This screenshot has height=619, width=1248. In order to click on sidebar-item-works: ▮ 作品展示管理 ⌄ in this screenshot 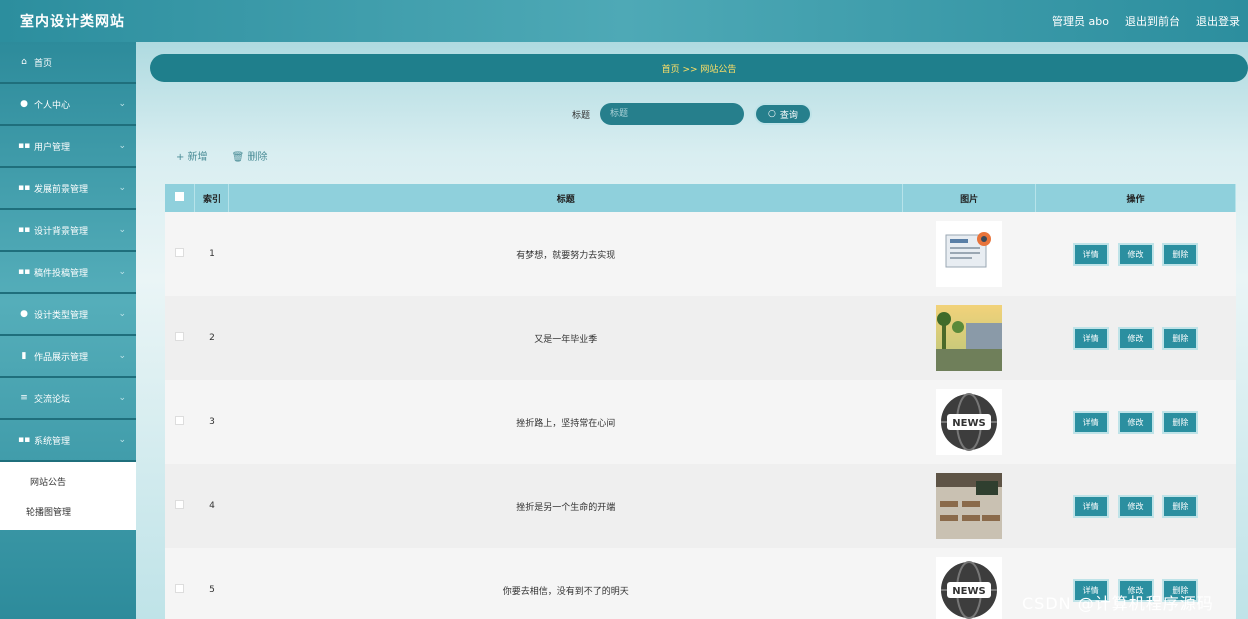, I will do `click(68, 357)`.